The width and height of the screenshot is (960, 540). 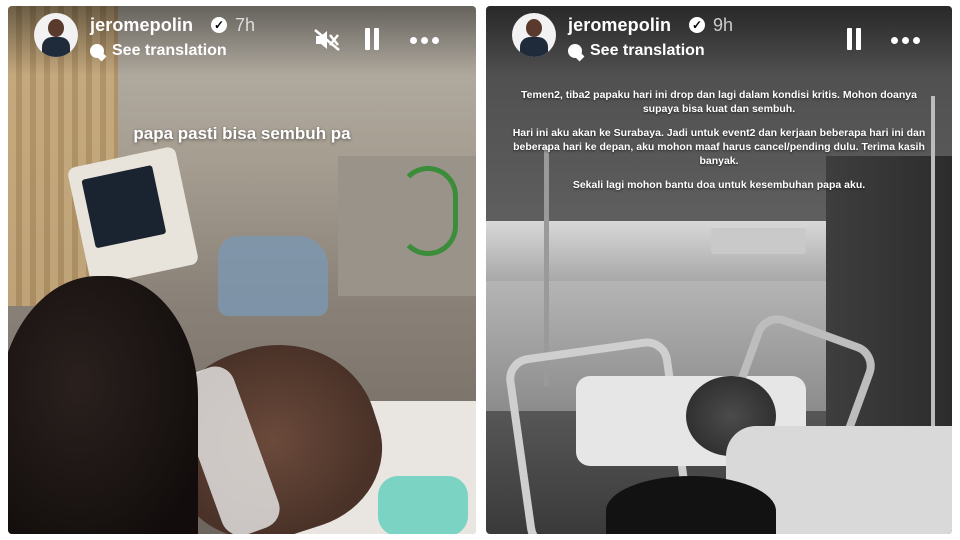 What do you see at coordinates (428, 211) in the screenshot?
I see `oxygen-tube` at bounding box center [428, 211].